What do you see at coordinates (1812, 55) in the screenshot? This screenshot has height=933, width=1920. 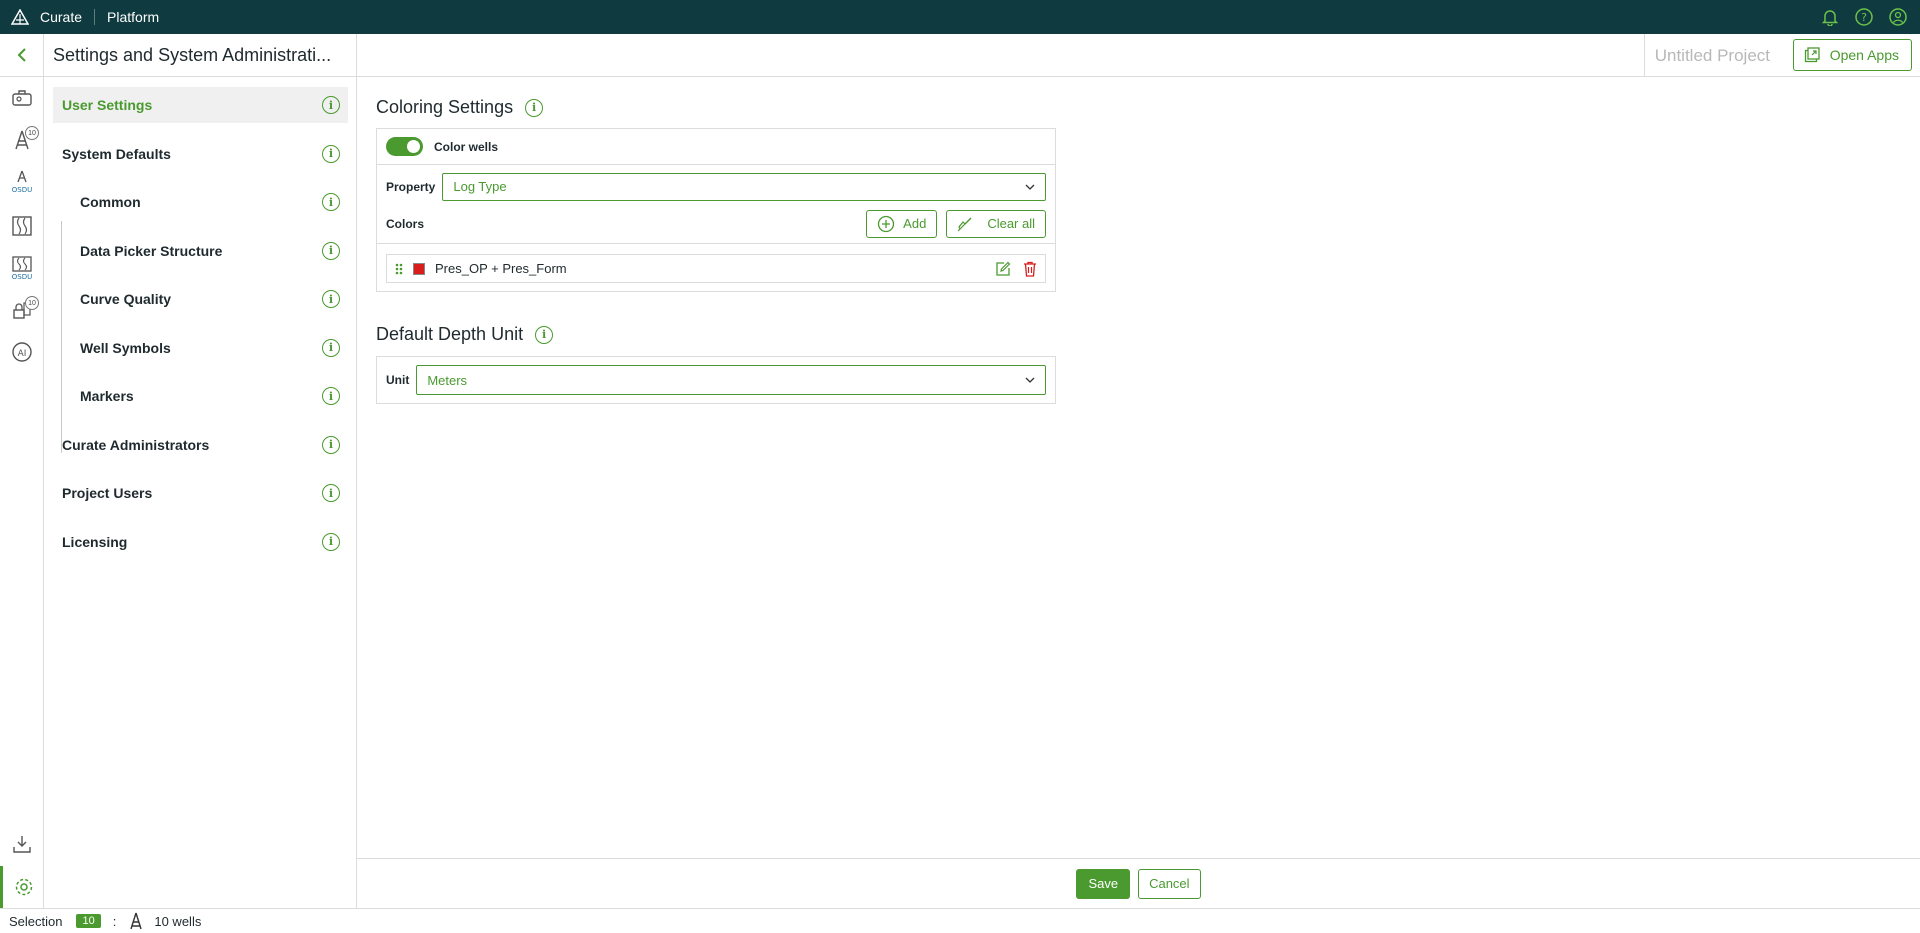 I see `open-apps-icon` at bounding box center [1812, 55].